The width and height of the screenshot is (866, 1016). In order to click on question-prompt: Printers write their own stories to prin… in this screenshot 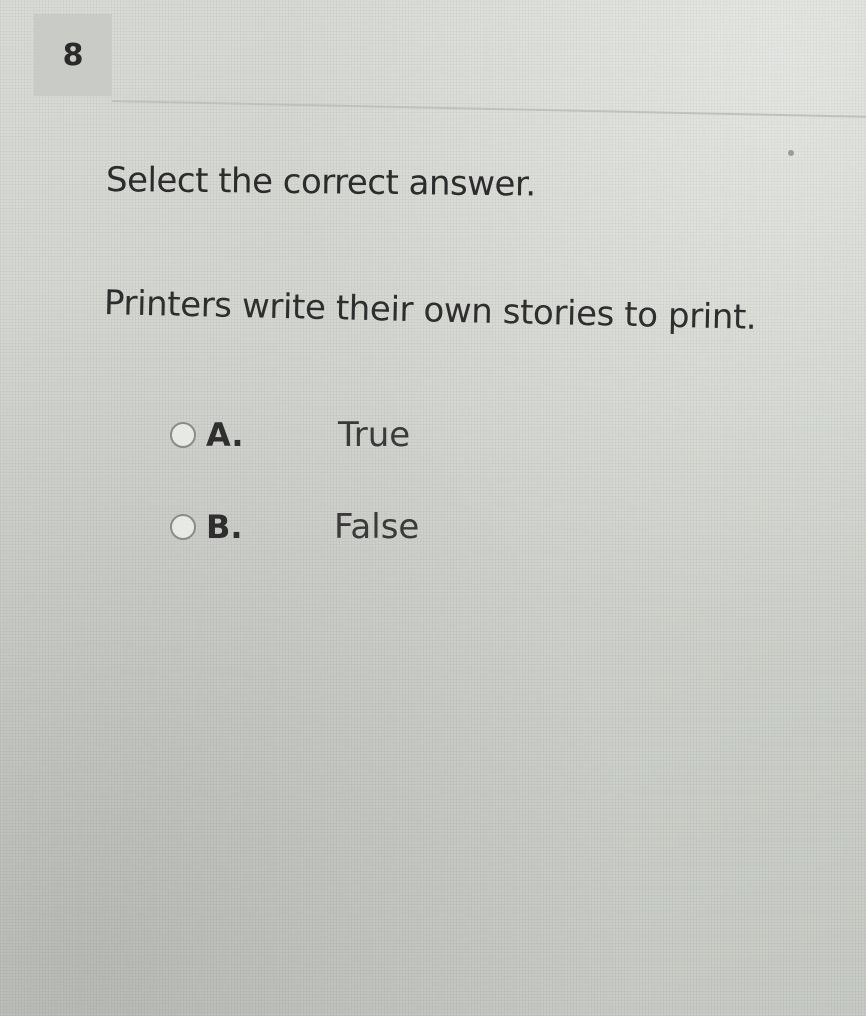, I will do `click(430, 310)`.